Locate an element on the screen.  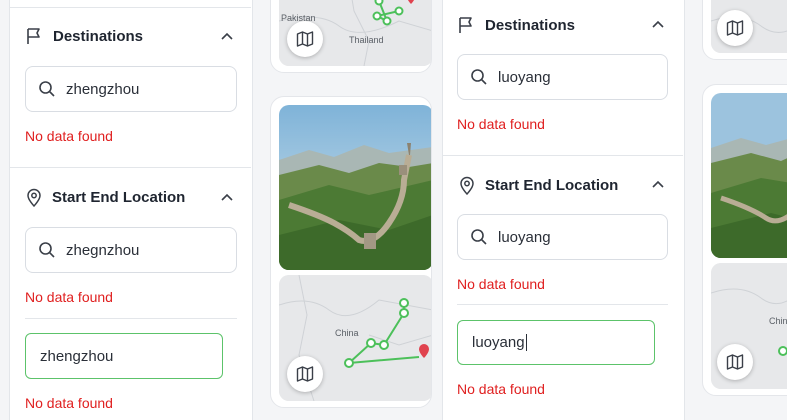
left-destinations-header: Destinations is located at coordinates (84, 36).